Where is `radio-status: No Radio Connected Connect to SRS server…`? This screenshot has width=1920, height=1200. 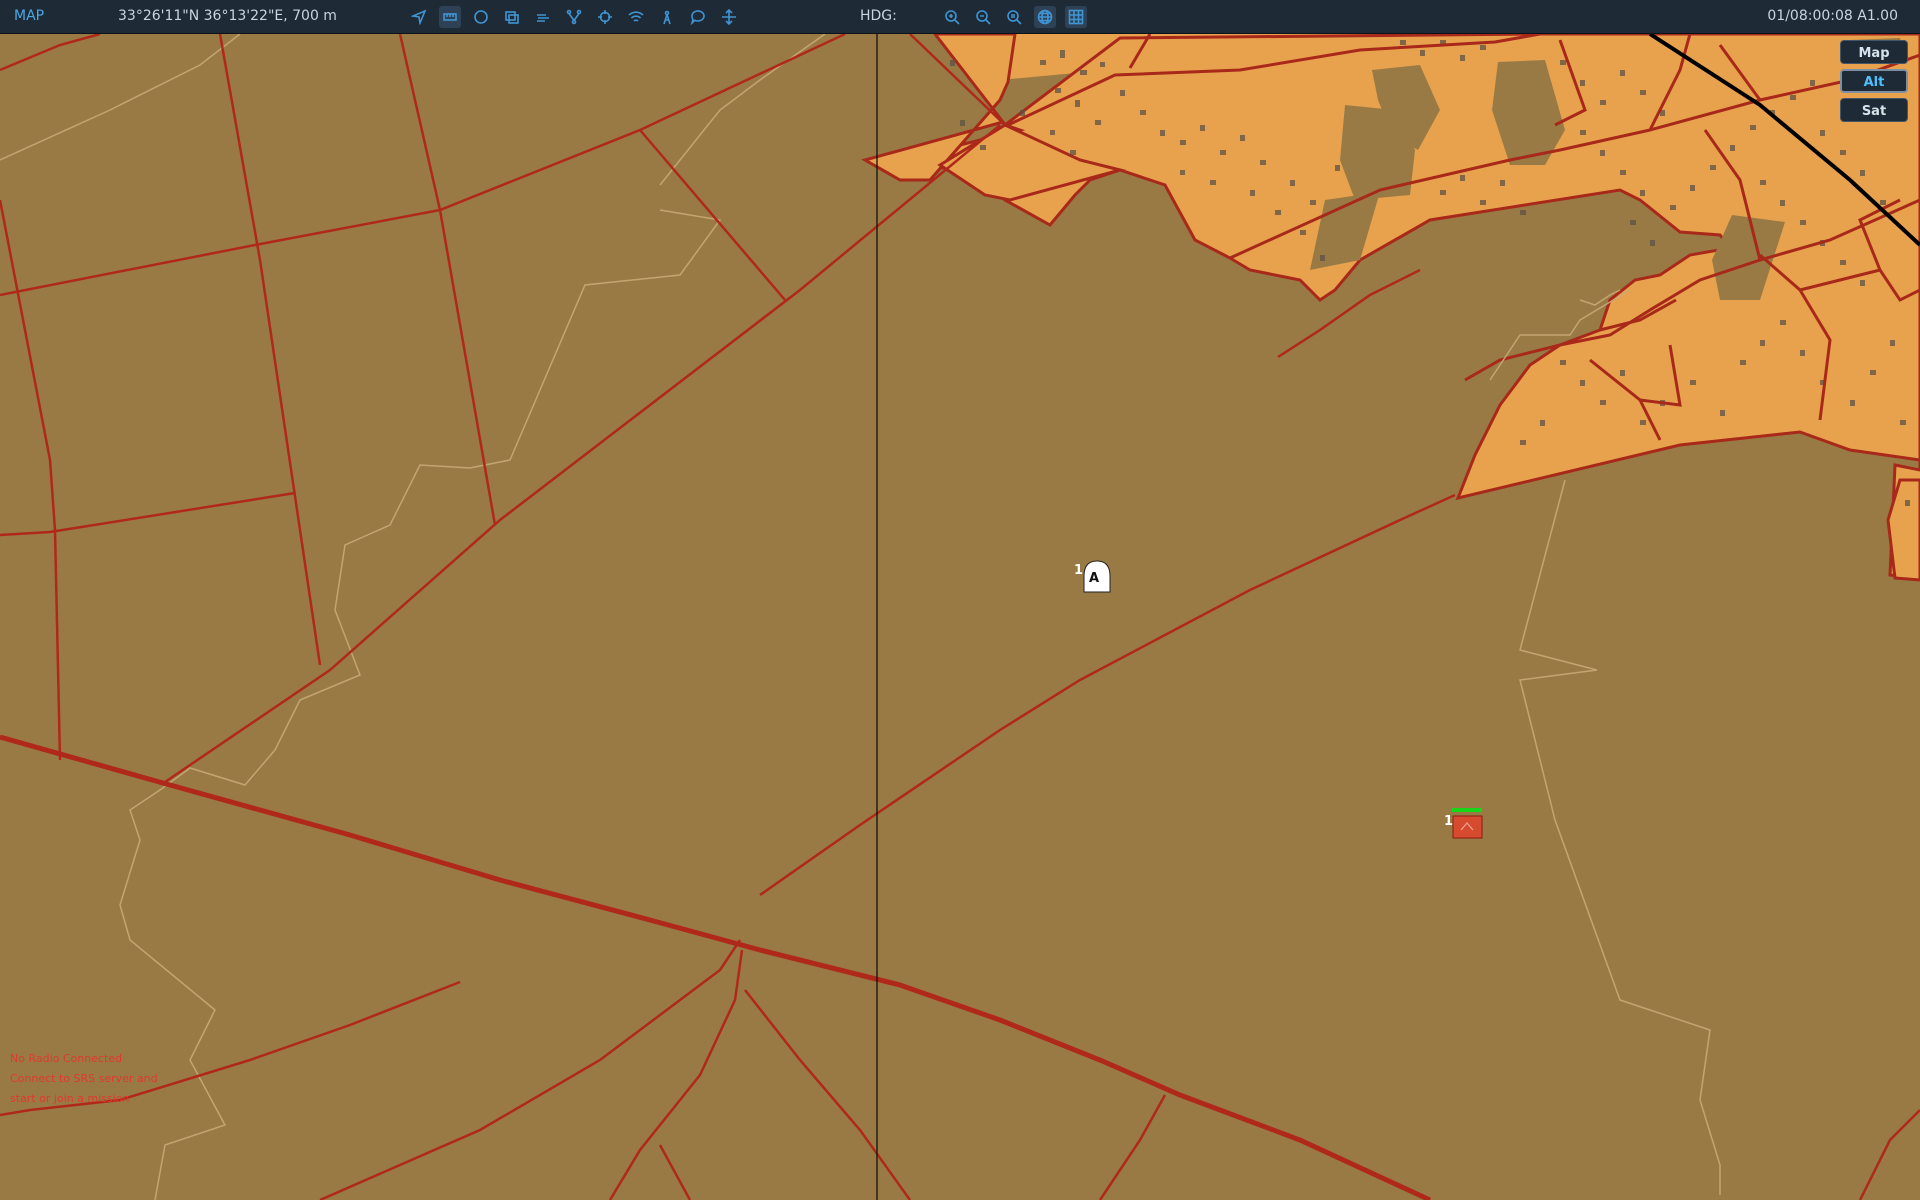
radio-status: No Radio Connected Connect to SRS server… is located at coordinates (84, 1079).